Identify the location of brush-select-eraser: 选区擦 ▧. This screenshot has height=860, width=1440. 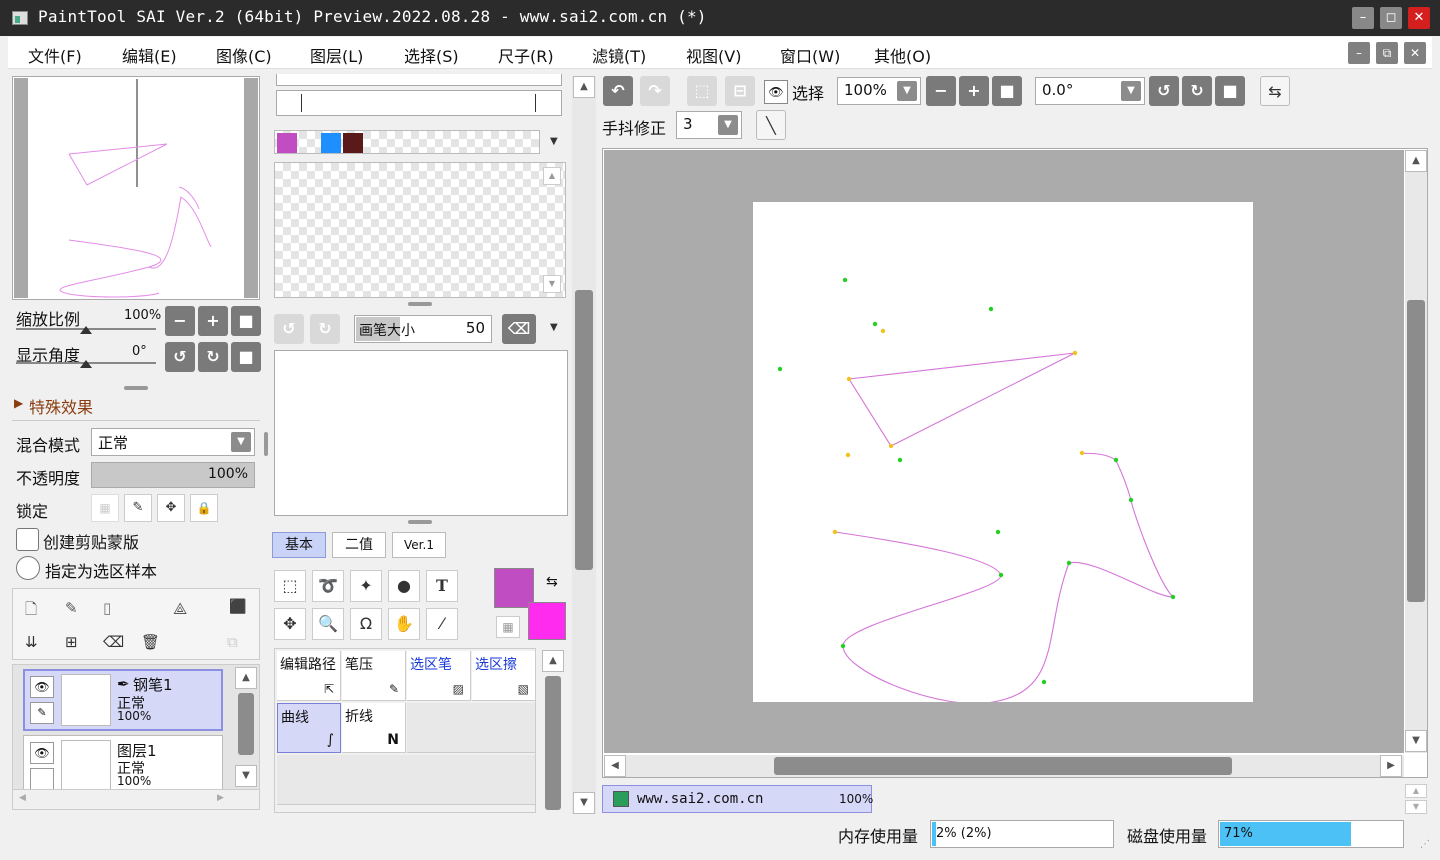
(504, 676).